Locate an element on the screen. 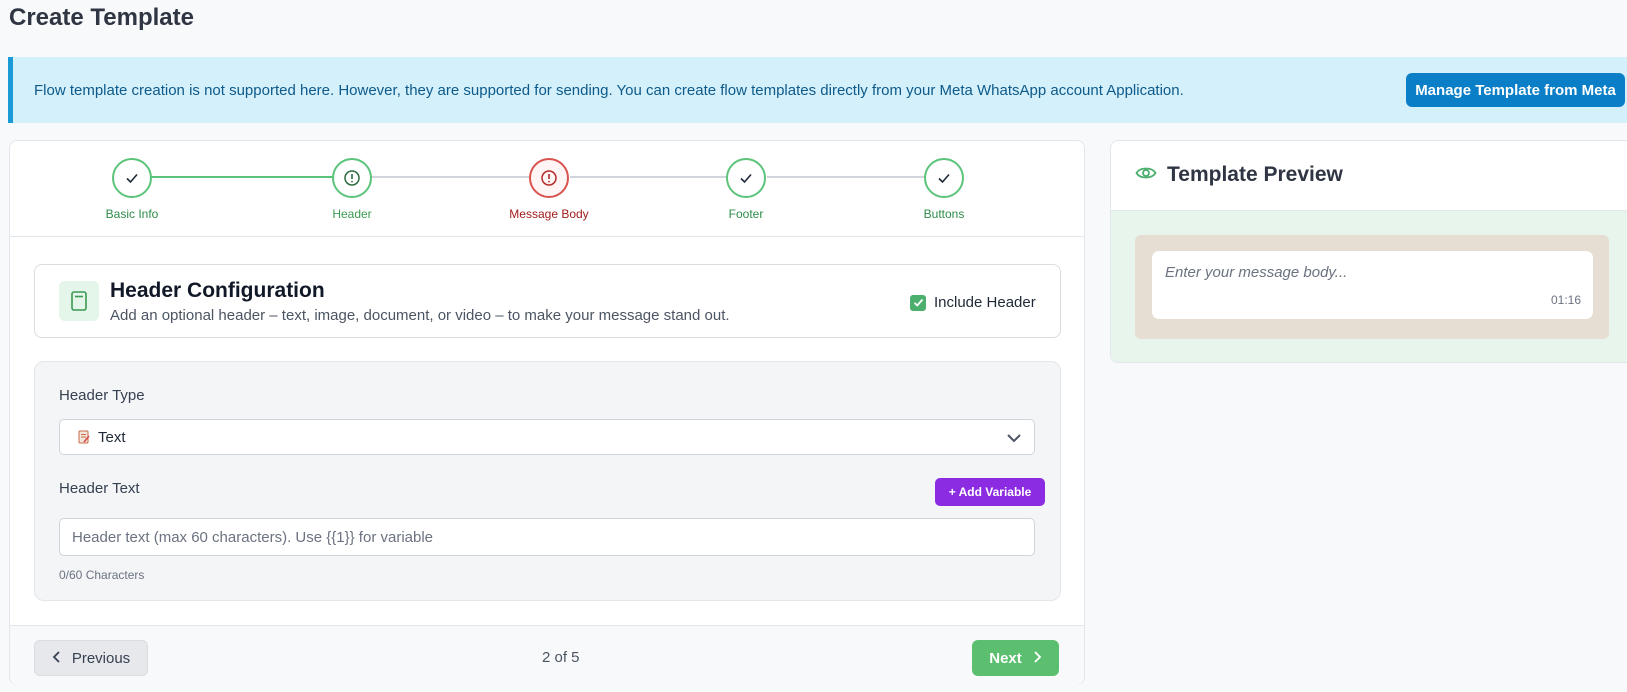  header-type-select: Text is located at coordinates (547, 437).